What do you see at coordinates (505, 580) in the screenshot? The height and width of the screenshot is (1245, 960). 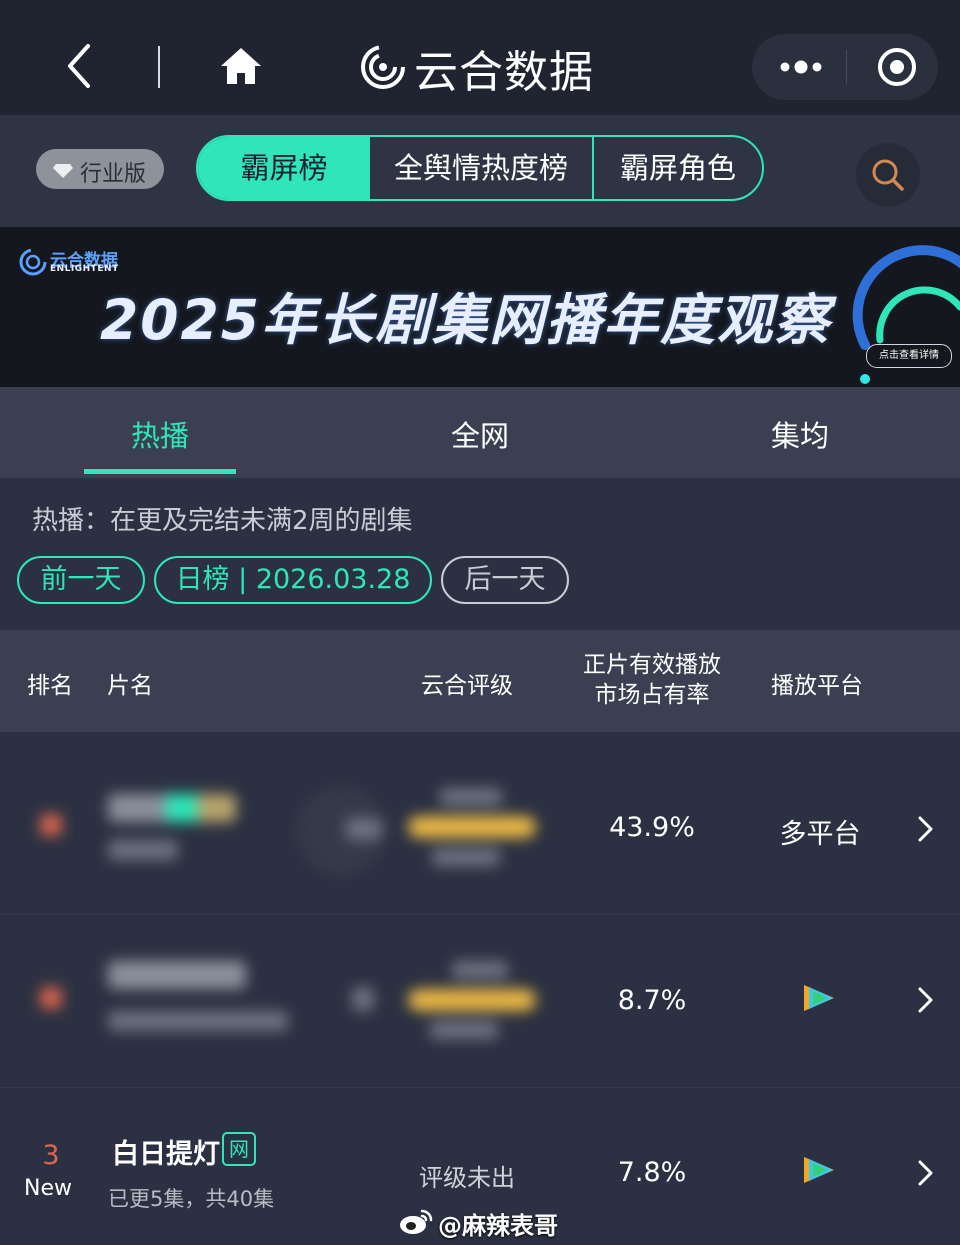 I see `next-day-button: 后一天` at bounding box center [505, 580].